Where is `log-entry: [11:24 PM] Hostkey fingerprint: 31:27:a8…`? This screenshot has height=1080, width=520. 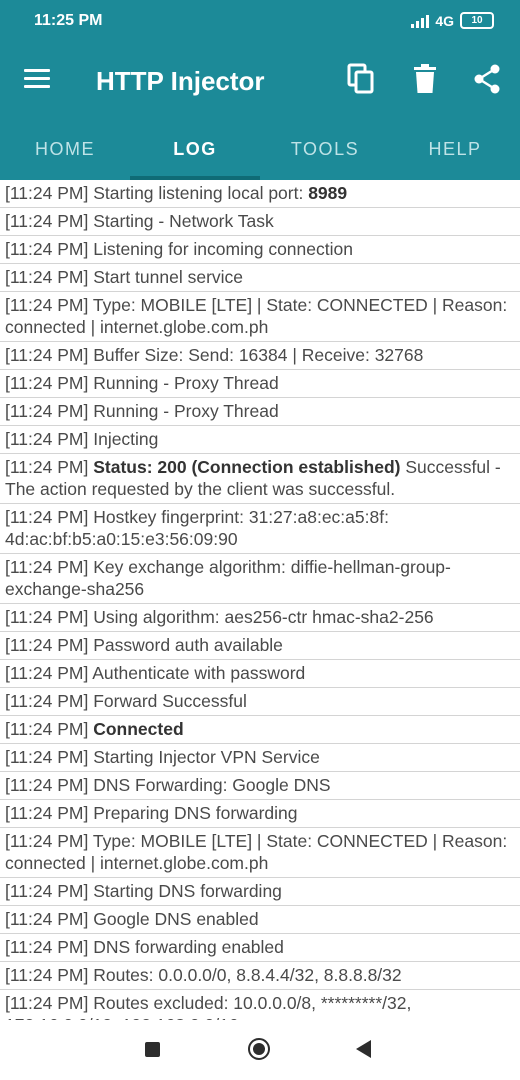
log-entry: [11:24 PM] Hostkey fingerprint: 31:27:a8… is located at coordinates (260, 529).